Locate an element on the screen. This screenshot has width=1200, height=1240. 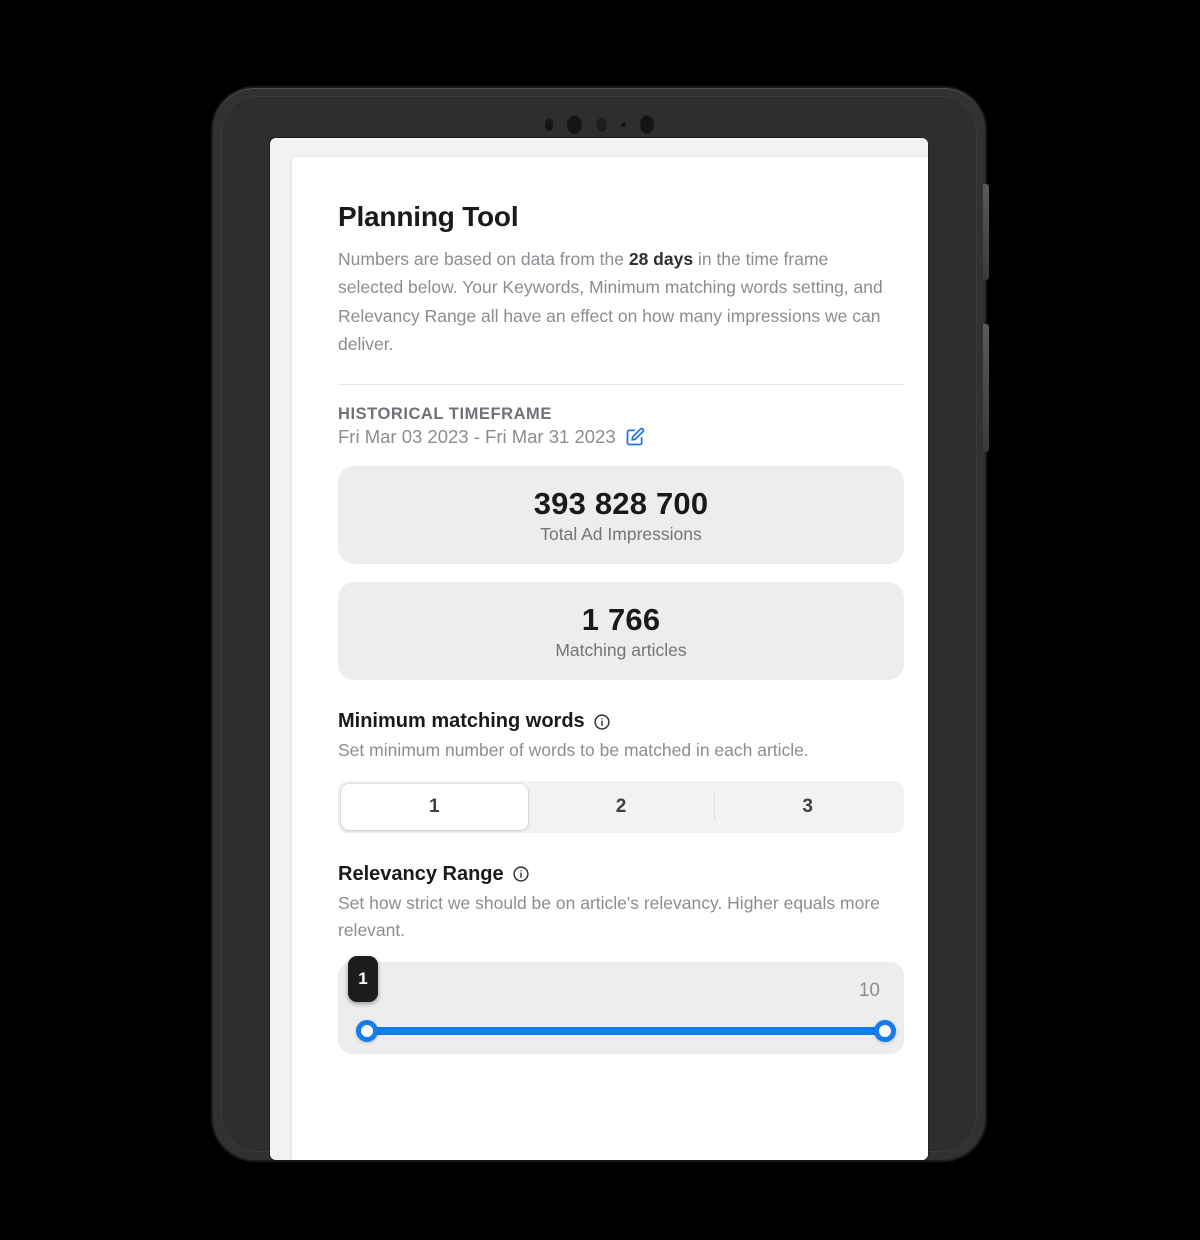
front-camera-icon is located at coordinates (574, 124).